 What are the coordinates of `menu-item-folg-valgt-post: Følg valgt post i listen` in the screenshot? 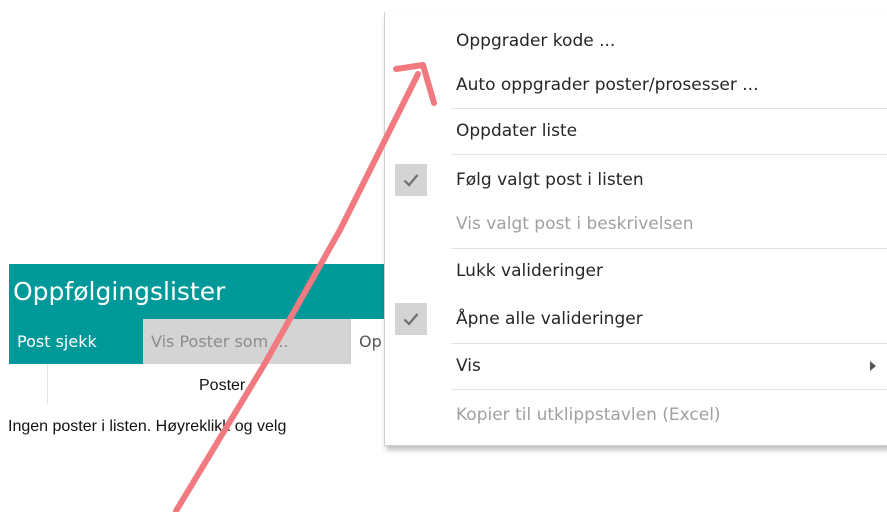 It's located at (636, 180).